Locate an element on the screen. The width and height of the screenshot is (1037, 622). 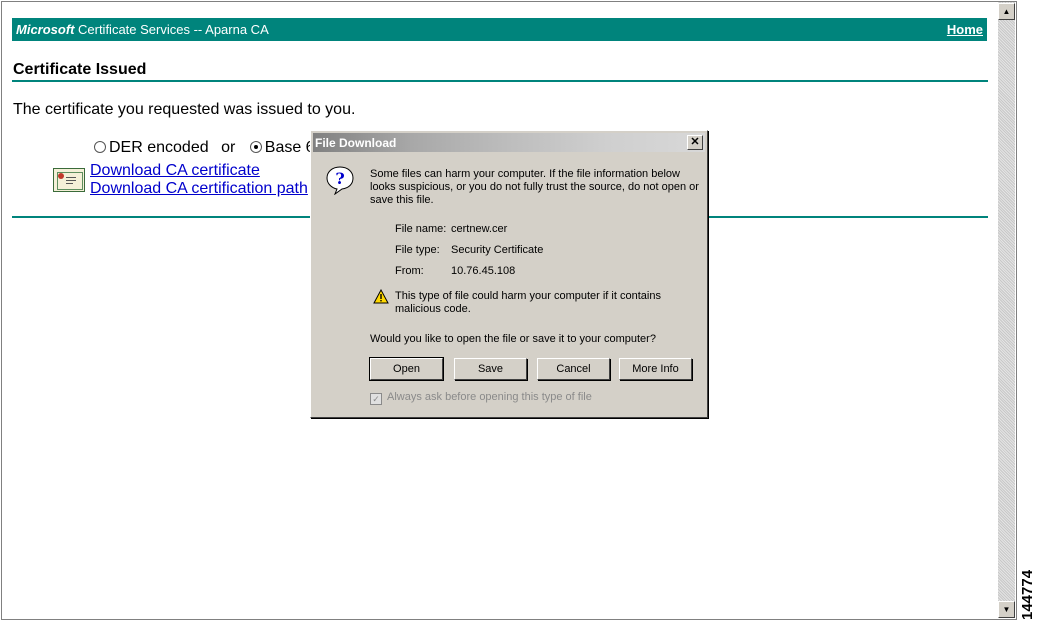
divider is located at coordinates (500, 81).